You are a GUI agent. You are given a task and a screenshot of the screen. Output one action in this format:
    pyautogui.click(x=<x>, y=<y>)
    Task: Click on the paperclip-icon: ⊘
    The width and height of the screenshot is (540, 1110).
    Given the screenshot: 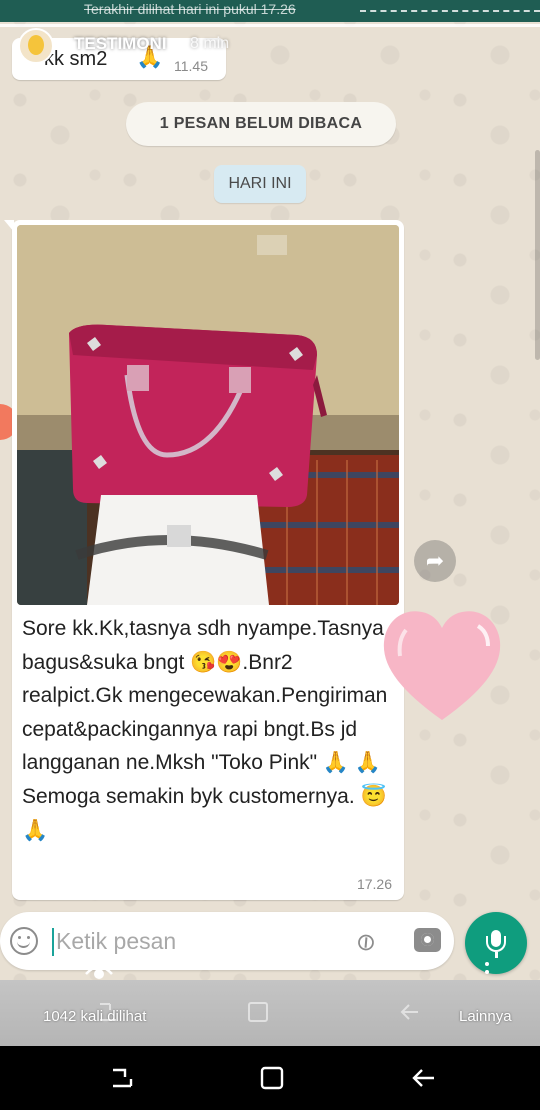 What is the action you would take?
    pyautogui.click(x=366, y=942)
    